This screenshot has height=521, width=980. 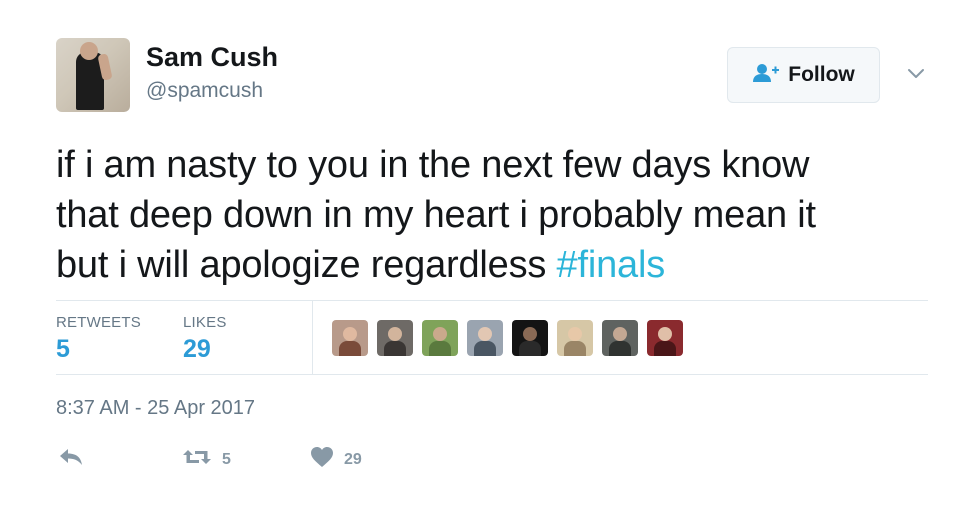 What do you see at coordinates (611, 265) in the screenshot?
I see `hashtag-link: #finals` at bounding box center [611, 265].